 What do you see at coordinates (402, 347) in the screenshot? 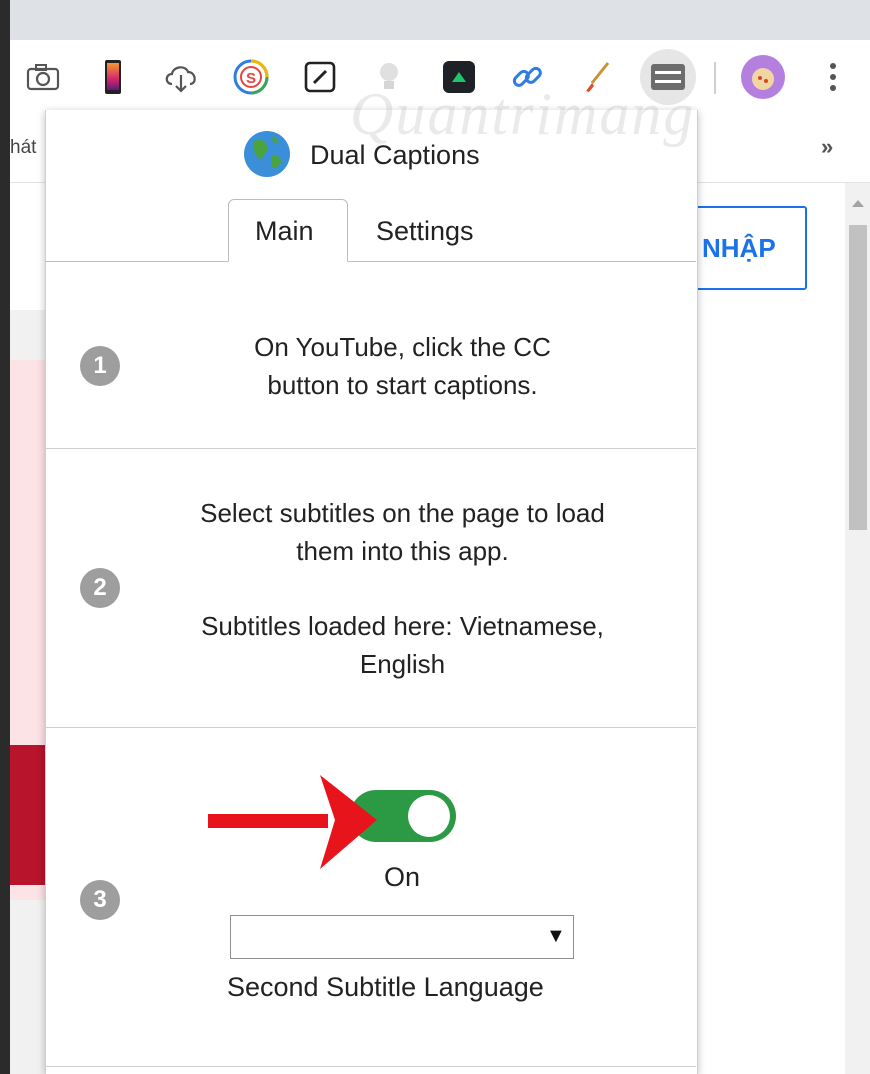
I see `step-1-line-1: On YouTube, click the CC` at bounding box center [402, 347].